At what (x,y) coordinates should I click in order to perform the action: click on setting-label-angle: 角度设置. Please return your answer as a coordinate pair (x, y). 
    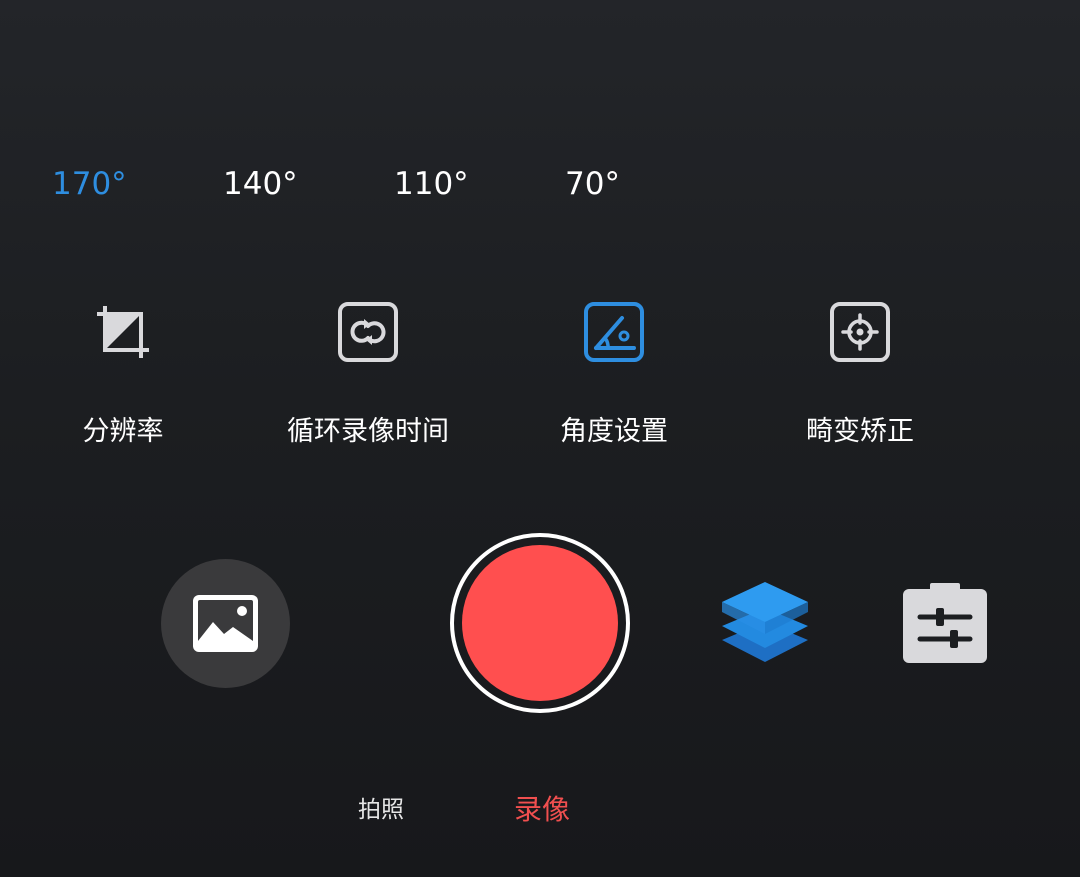
    Looking at the image, I should click on (614, 431).